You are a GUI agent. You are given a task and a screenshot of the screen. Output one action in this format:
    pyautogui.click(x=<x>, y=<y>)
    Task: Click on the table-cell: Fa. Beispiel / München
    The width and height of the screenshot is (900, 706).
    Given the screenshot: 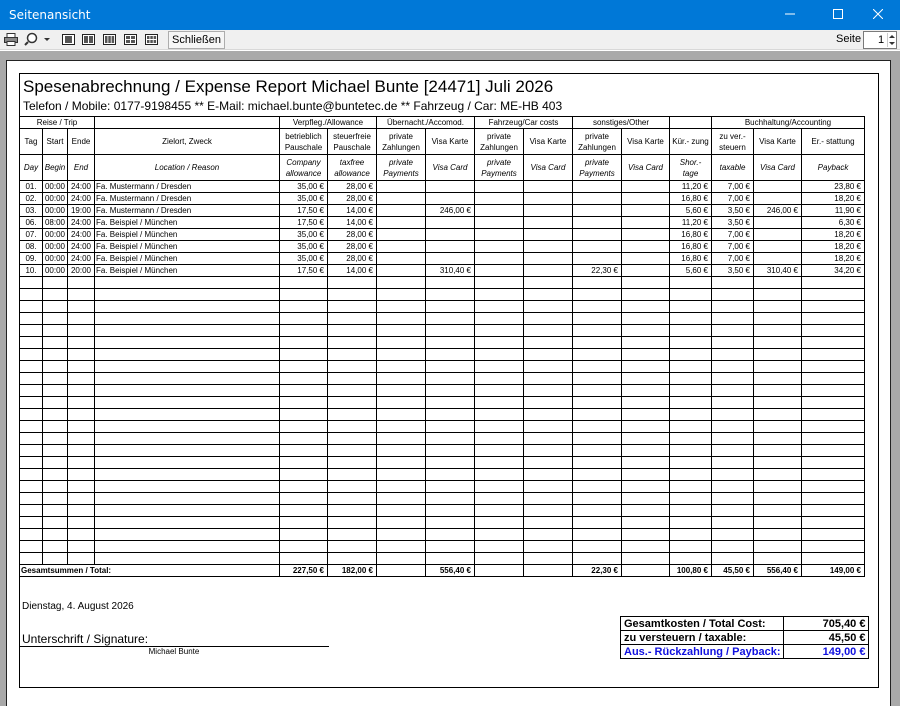 What is the action you would take?
    pyautogui.click(x=187, y=234)
    